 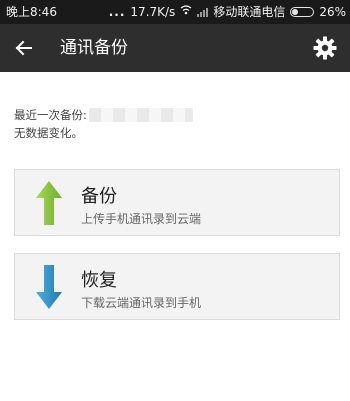 I want to click on status-bar: 晚上8:46 ... 17.7K/s 移动联通电信 26%, so click(x=175, y=12).